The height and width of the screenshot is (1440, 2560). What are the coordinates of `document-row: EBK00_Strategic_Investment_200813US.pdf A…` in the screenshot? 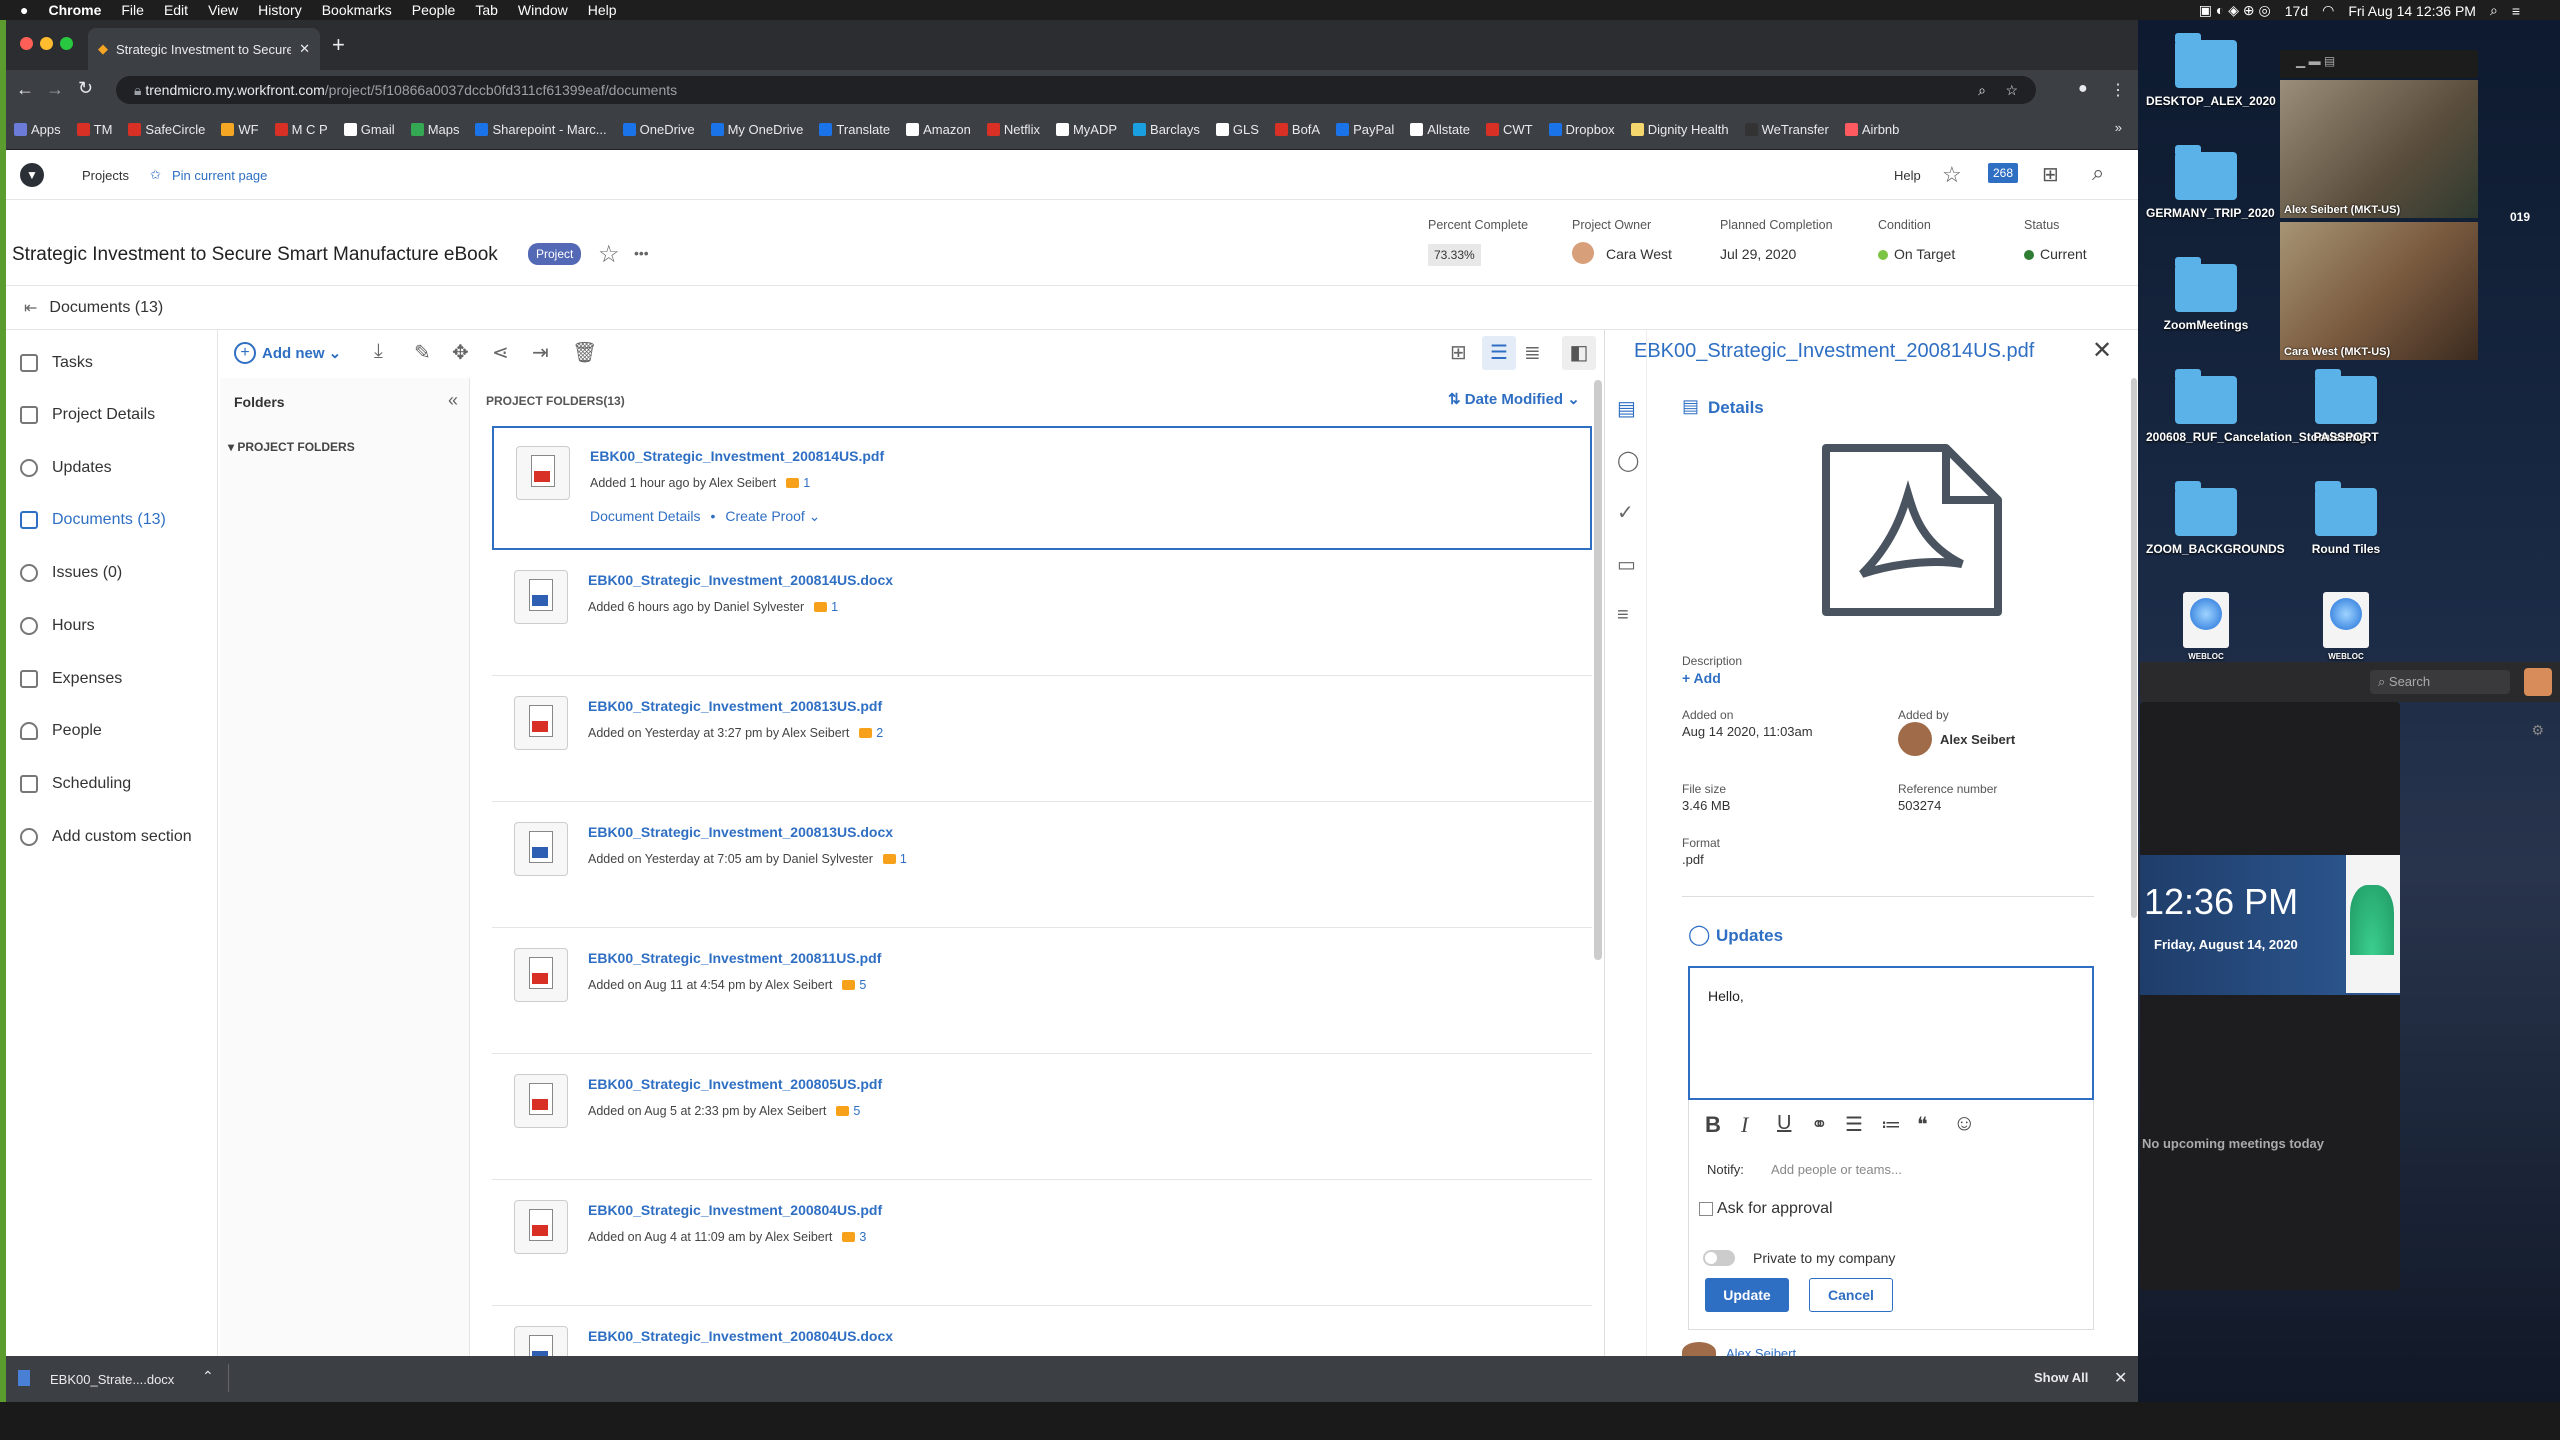 It's located at (1042, 740).